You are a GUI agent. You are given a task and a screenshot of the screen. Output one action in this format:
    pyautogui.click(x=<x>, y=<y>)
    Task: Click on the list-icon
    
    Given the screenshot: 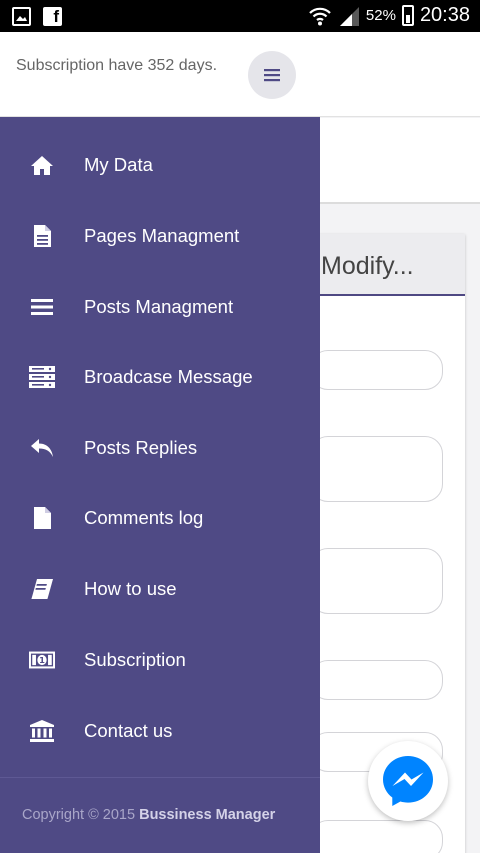 What is the action you would take?
    pyautogui.click(x=42, y=307)
    